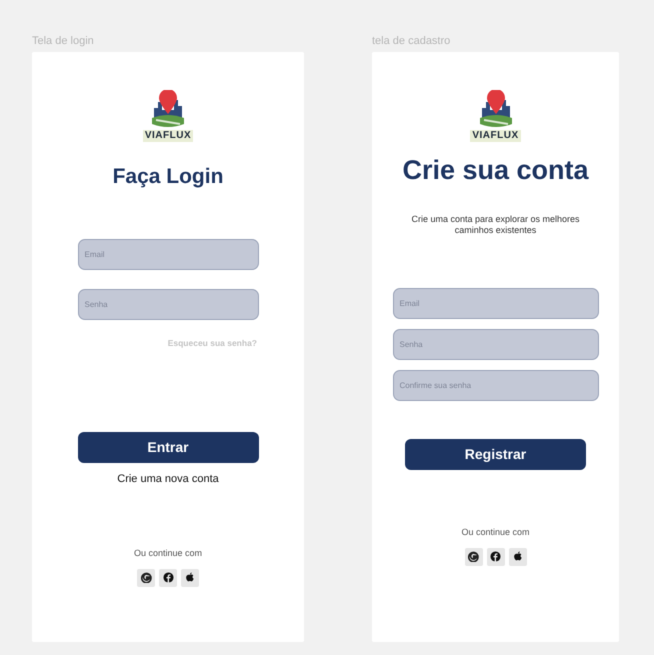 The height and width of the screenshot is (655, 654). What do you see at coordinates (495, 386) in the screenshot?
I see `input-field: Confirme sua senha` at bounding box center [495, 386].